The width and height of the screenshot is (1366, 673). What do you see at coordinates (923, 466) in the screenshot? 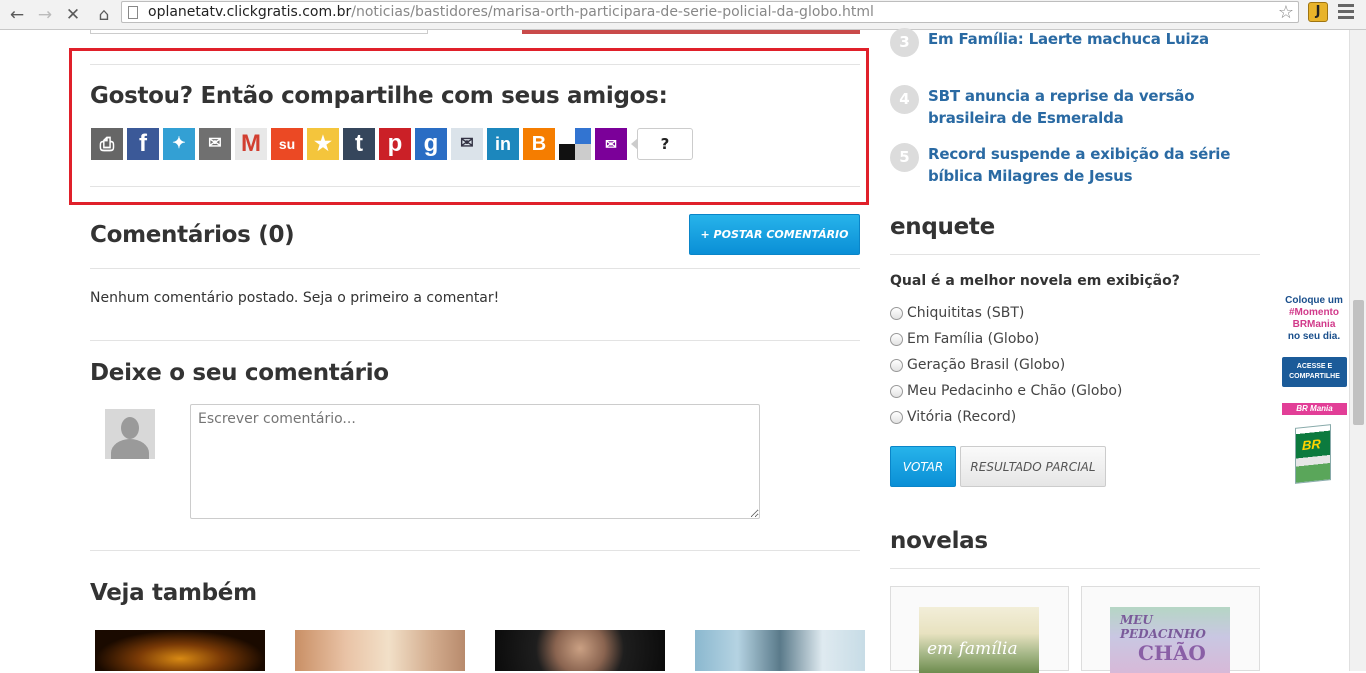
I see `vote-button: VOTAR` at bounding box center [923, 466].